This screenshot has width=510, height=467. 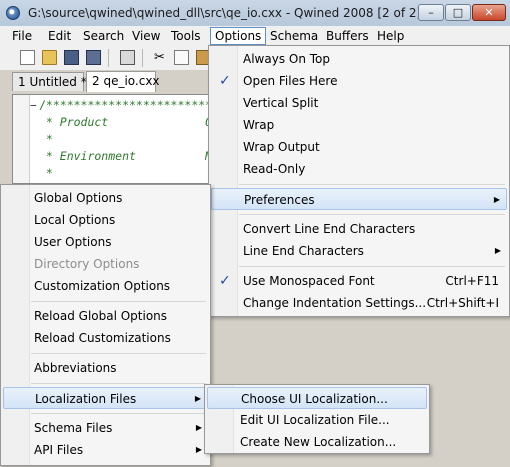 I want to click on code-line: * Product QW, so click(x=125, y=122).